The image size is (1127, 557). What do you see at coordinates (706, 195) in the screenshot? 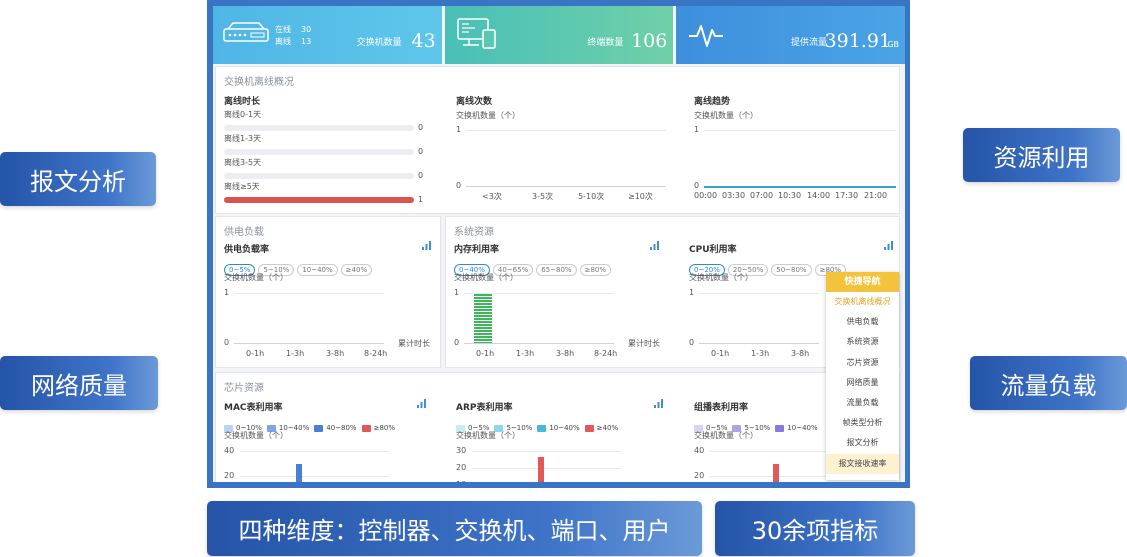
I see `axis-tick: 00:00` at bounding box center [706, 195].